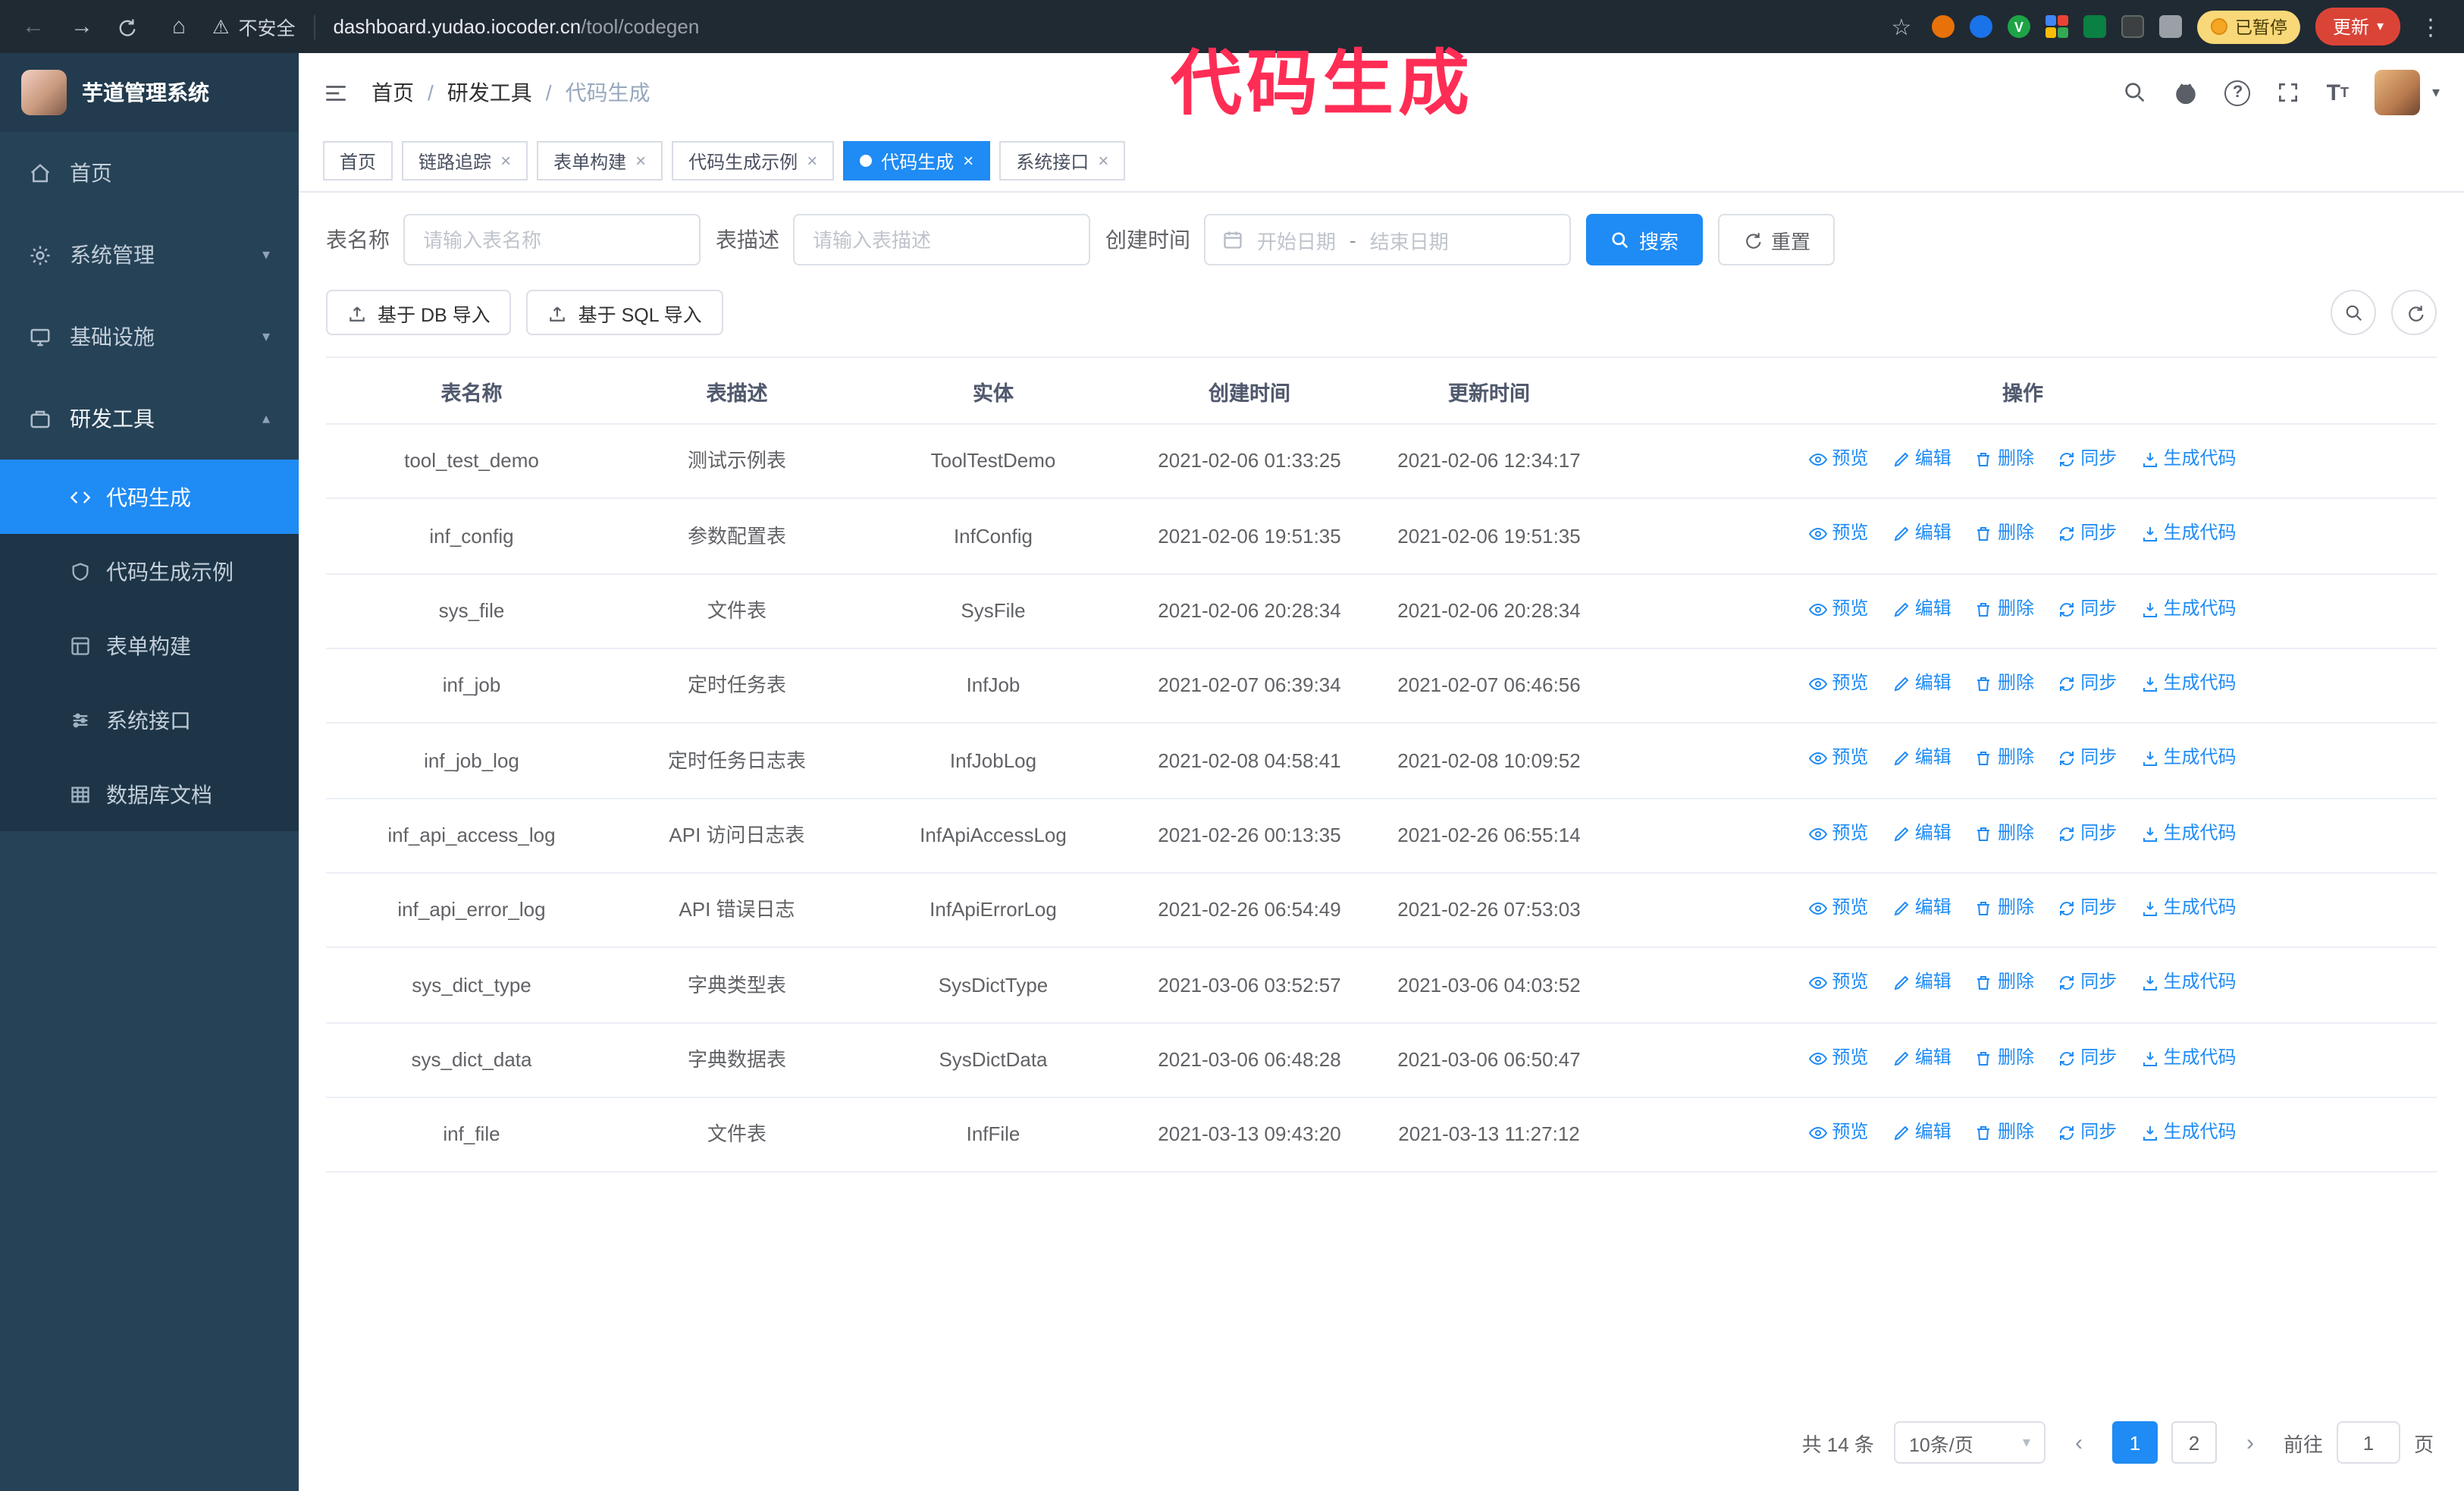  What do you see at coordinates (2436, 92) in the screenshot?
I see `chevron-down-icon: ▾` at bounding box center [2436, 92].